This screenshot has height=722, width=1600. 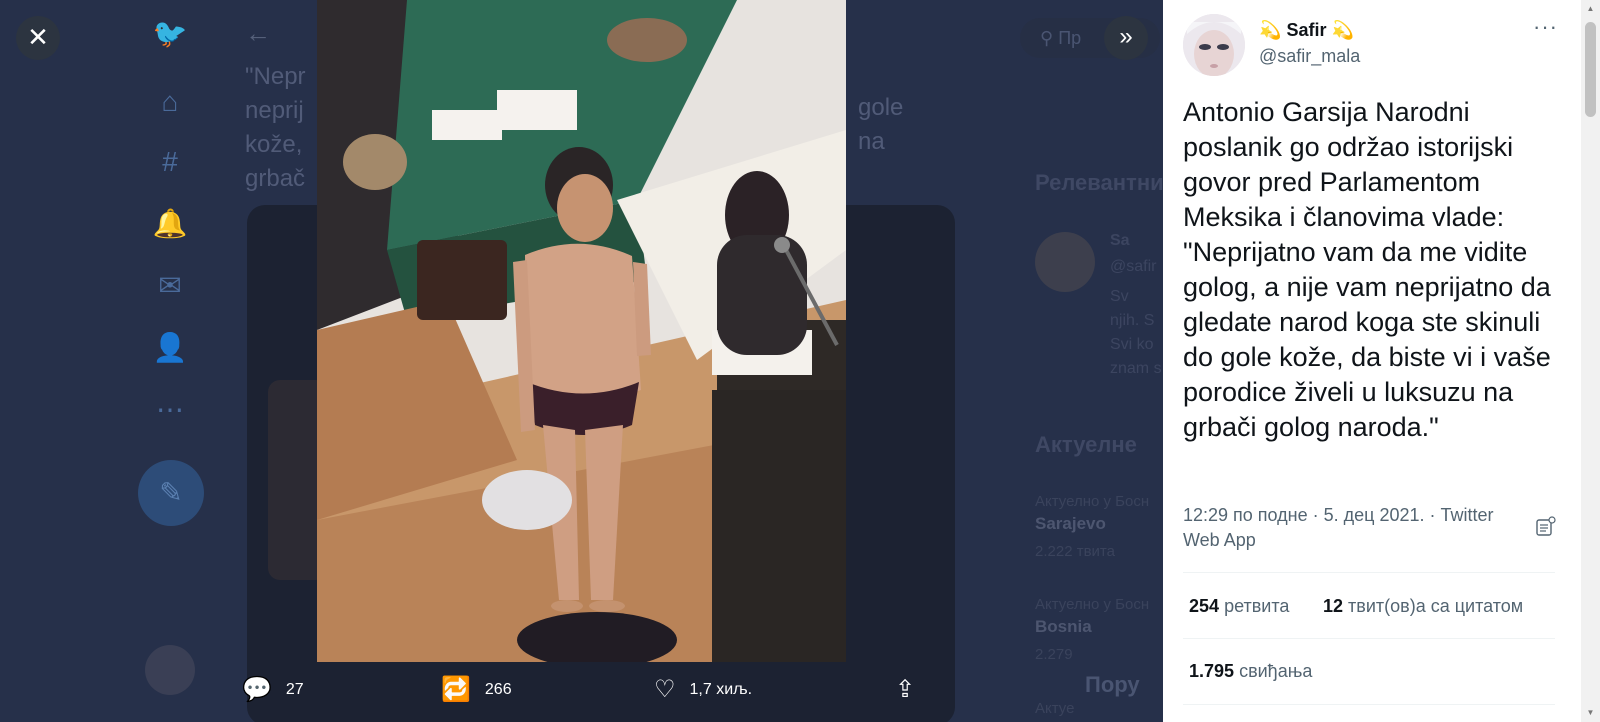 I want to click on like-button: ♡ 1,7 хиљ., so click(x=703, y=690).